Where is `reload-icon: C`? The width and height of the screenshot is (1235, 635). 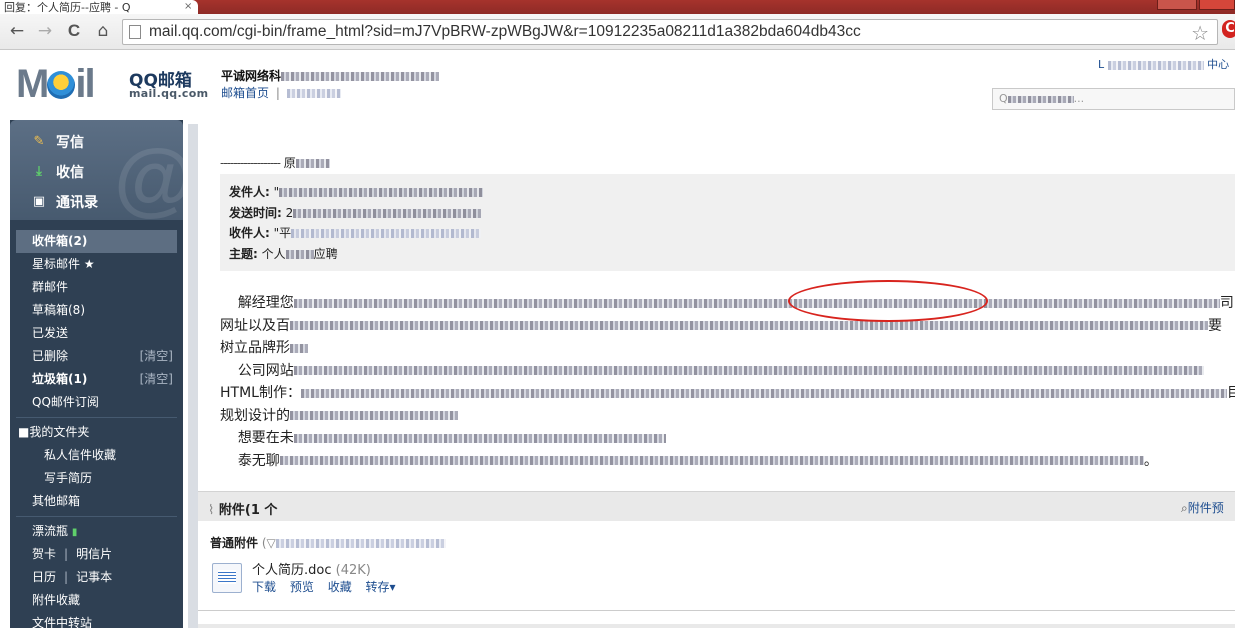
reload-icon: C is located at coordinates (74, 31).